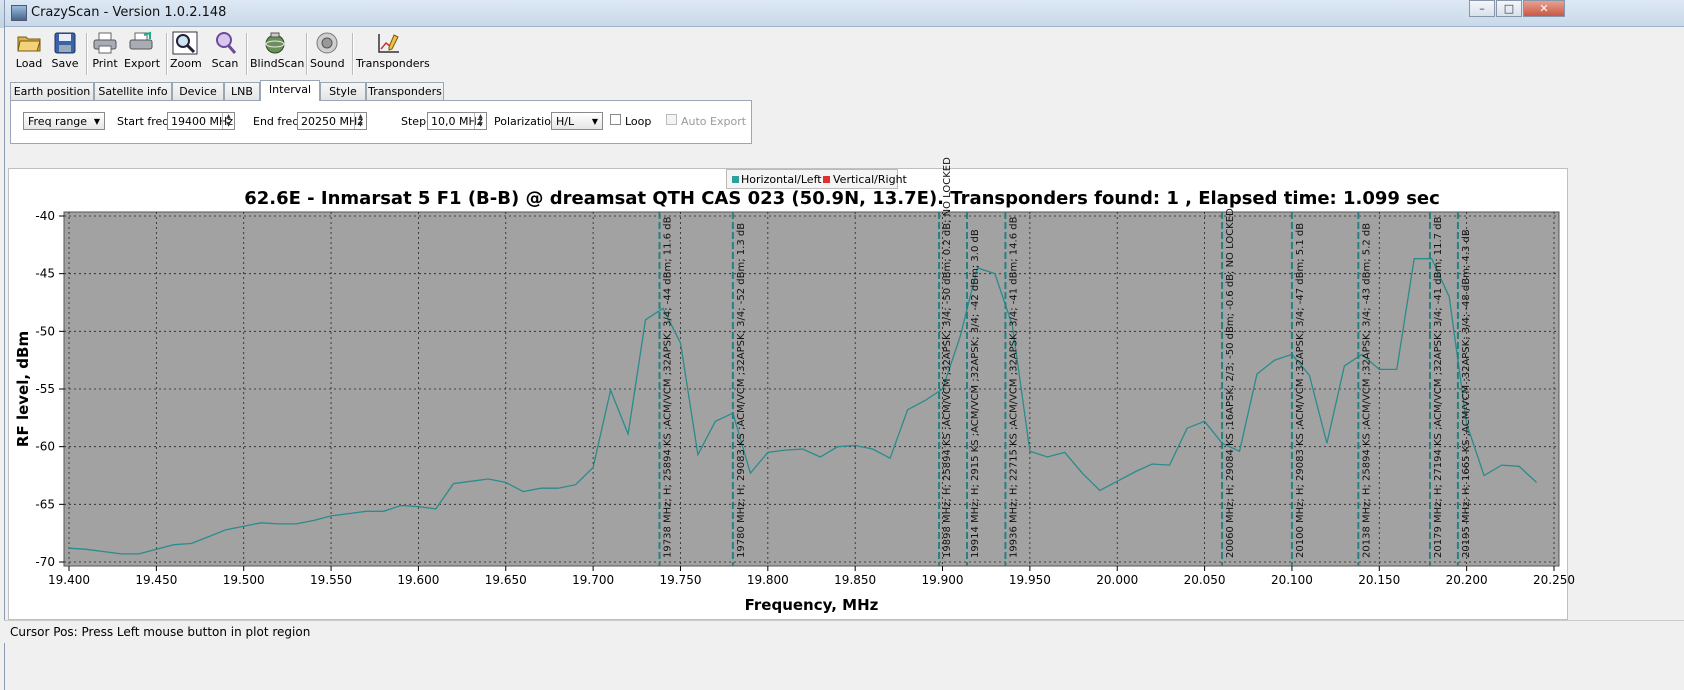  Describe the element at coordinates (45, 216) in the screenshot. I see `y-tick-label: -40` at that location.